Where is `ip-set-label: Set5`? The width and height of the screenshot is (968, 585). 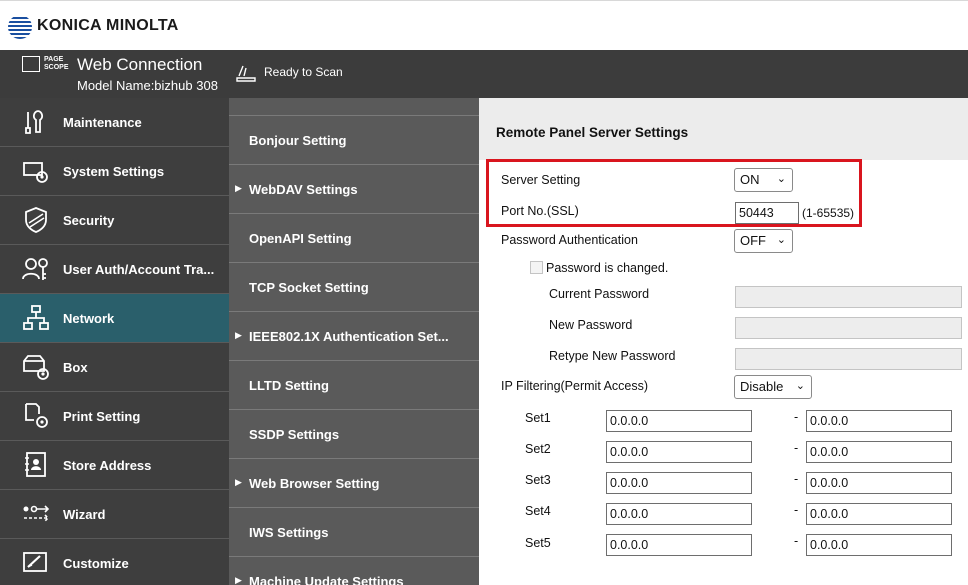
ip-set-label: Set5 is located at coordinates (538, 543).